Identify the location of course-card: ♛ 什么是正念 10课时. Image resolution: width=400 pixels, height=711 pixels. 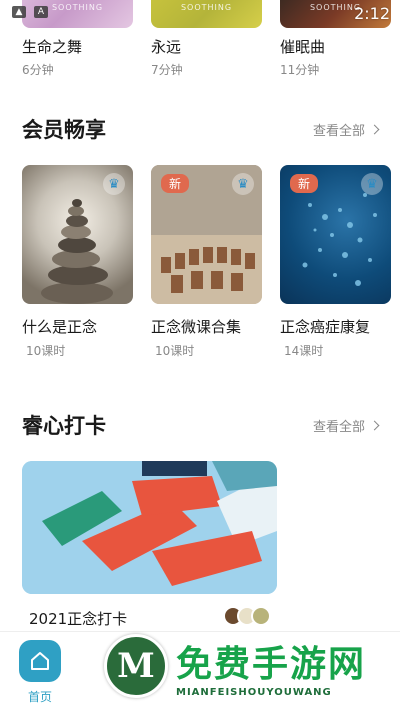
(77, 262).